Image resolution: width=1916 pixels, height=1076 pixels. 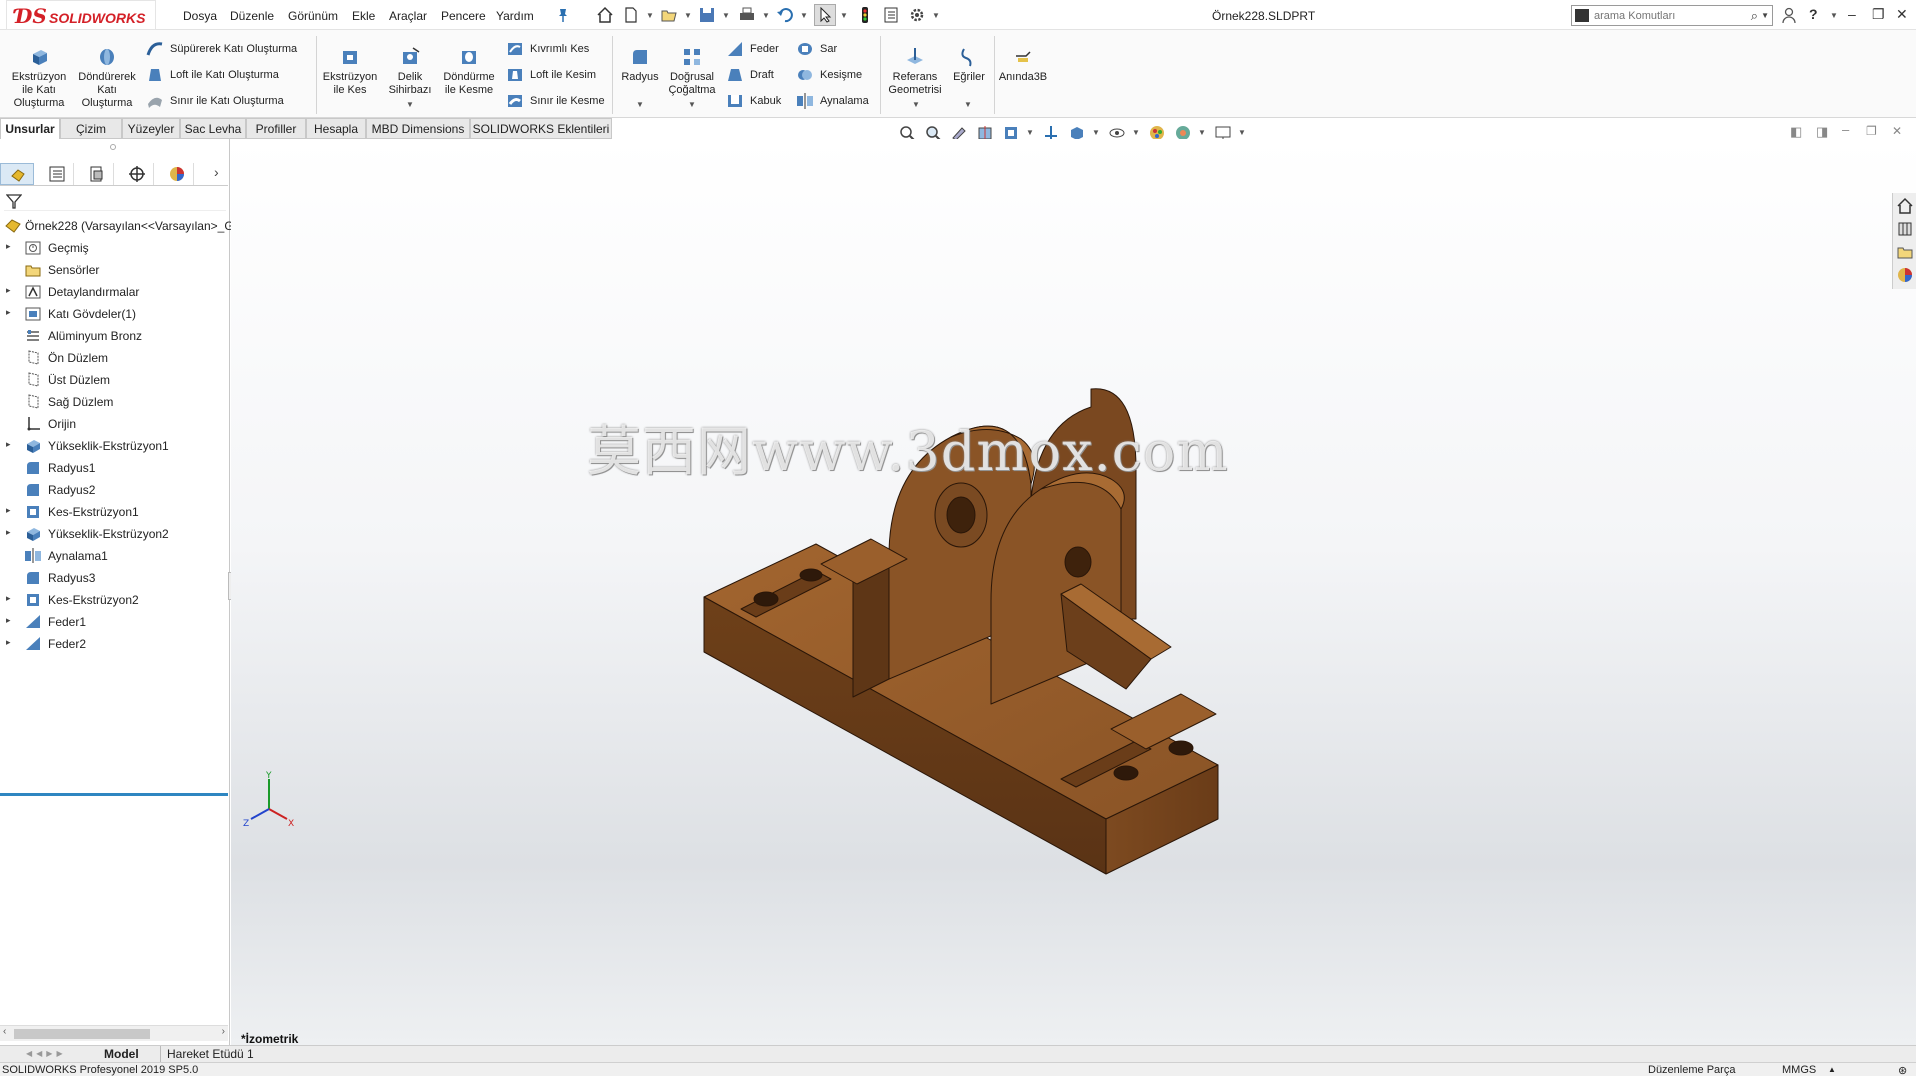 I want to click on tab-profiller: Profiller, so click(x=276, y=128).